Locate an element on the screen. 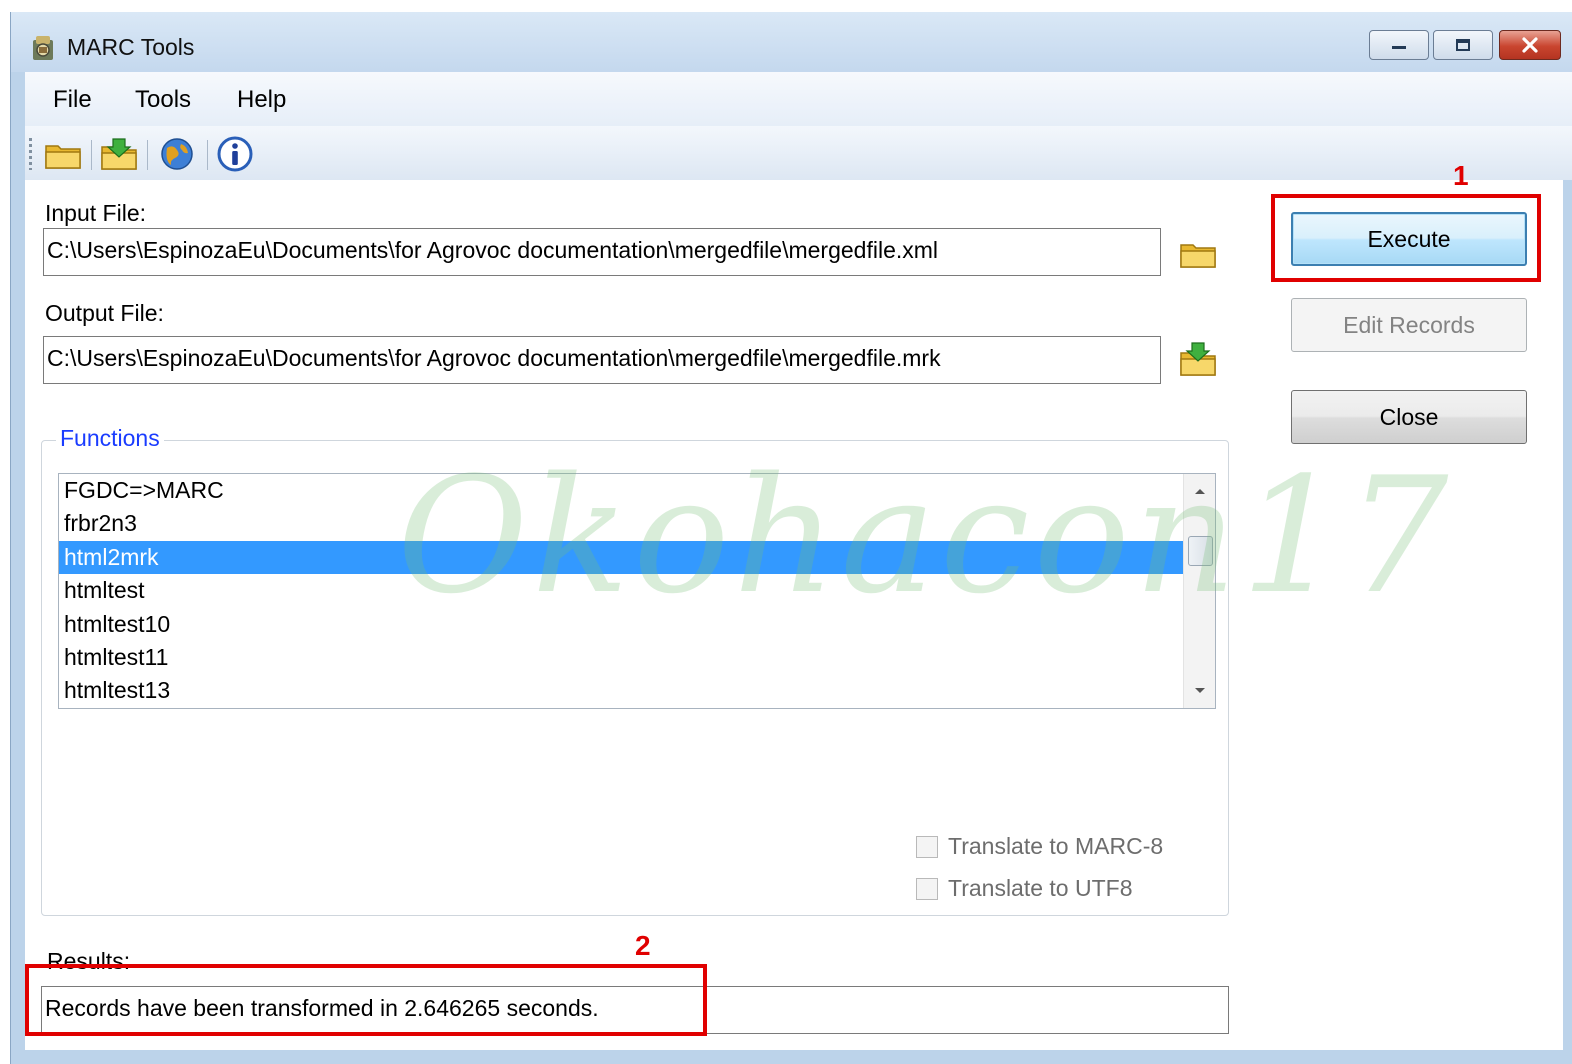 The width and height of the screenshot is (1572, 1064). translate-utf8-checkbox is located at coordinates (927, 888).